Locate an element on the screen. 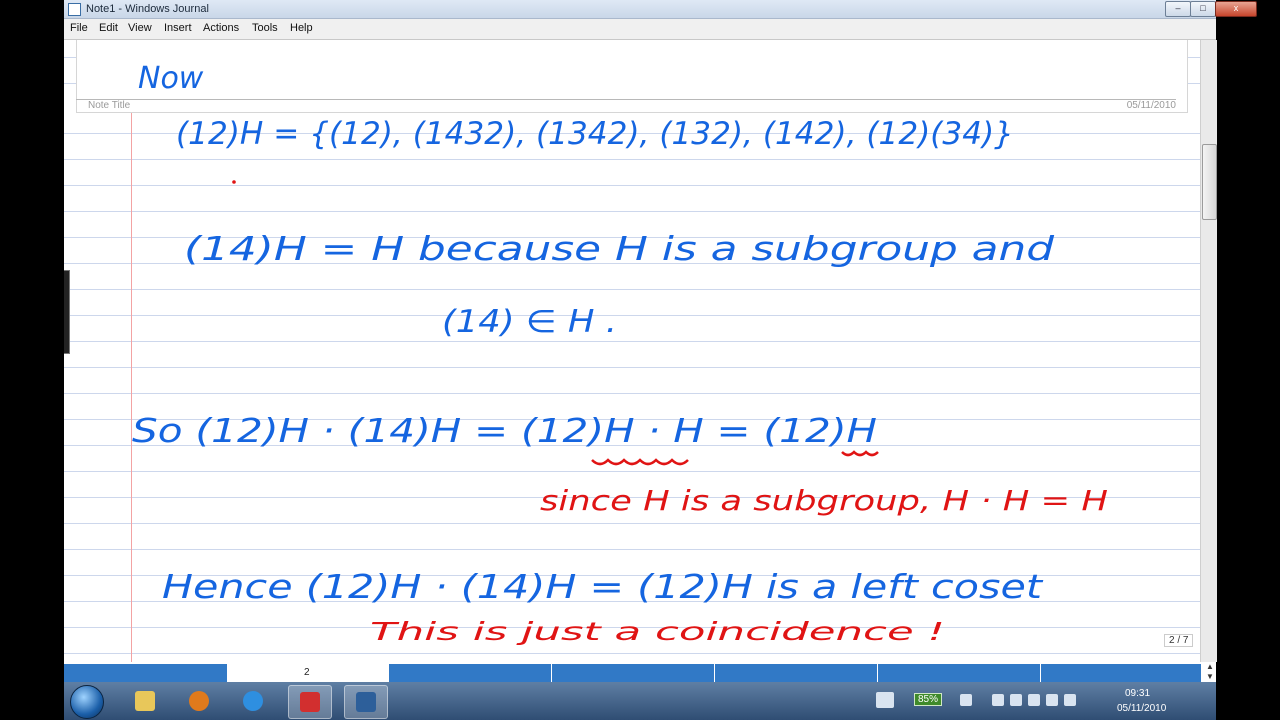 The width and height of the screenshot is (1280, 720). clock-time: 09:31 is located at coordinates (1137, 693).